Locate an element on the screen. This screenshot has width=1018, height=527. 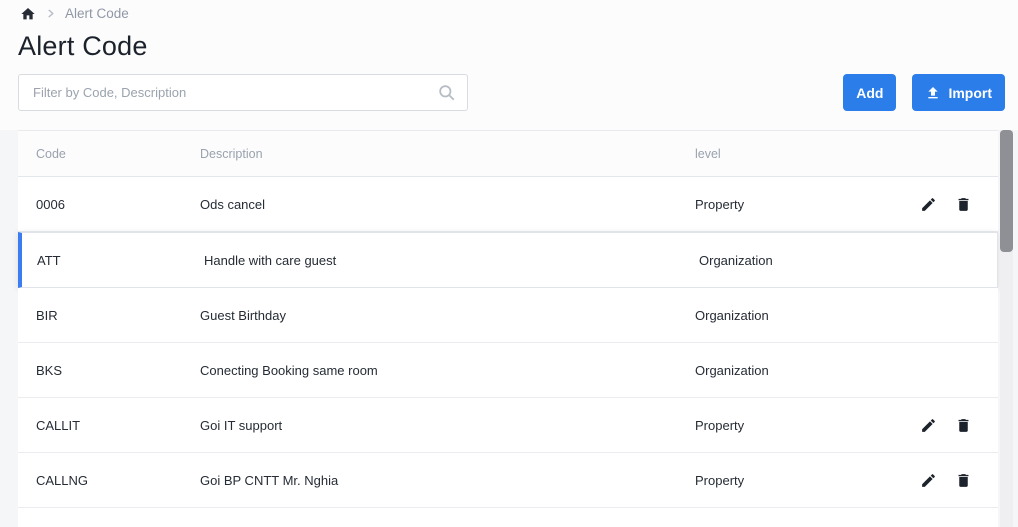
import-button: Import is located at coordinates (958, 92).